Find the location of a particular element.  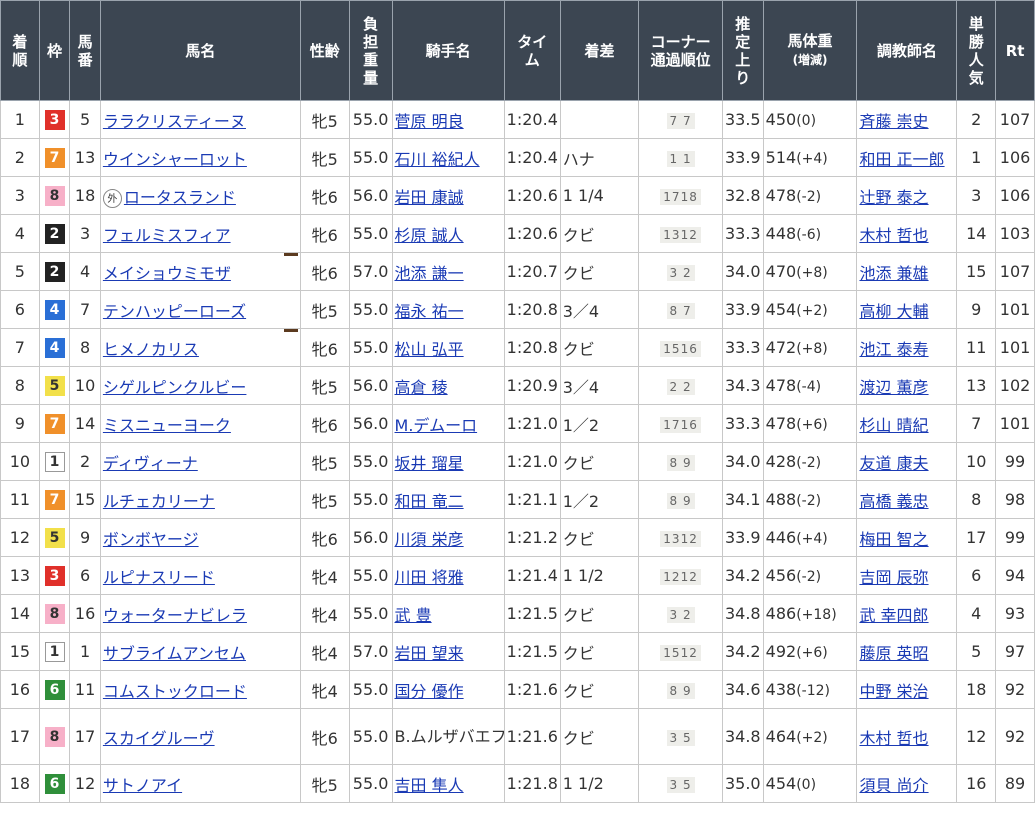

header-time-text: タイ is located at coordinates (532, 41).